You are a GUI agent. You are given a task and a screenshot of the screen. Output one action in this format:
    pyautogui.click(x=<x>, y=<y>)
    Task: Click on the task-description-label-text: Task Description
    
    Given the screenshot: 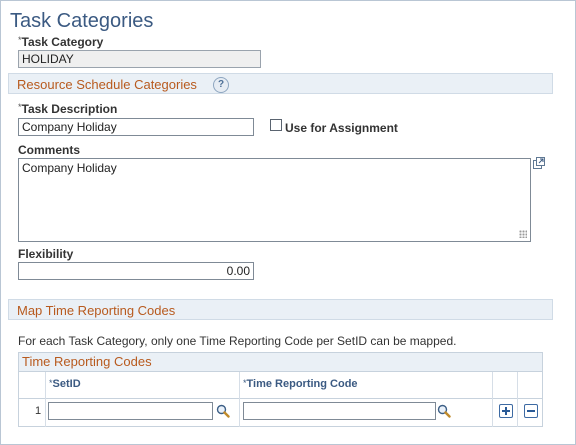 What is the action you would take?
    pyautogui.click(x=69, y=109)
    